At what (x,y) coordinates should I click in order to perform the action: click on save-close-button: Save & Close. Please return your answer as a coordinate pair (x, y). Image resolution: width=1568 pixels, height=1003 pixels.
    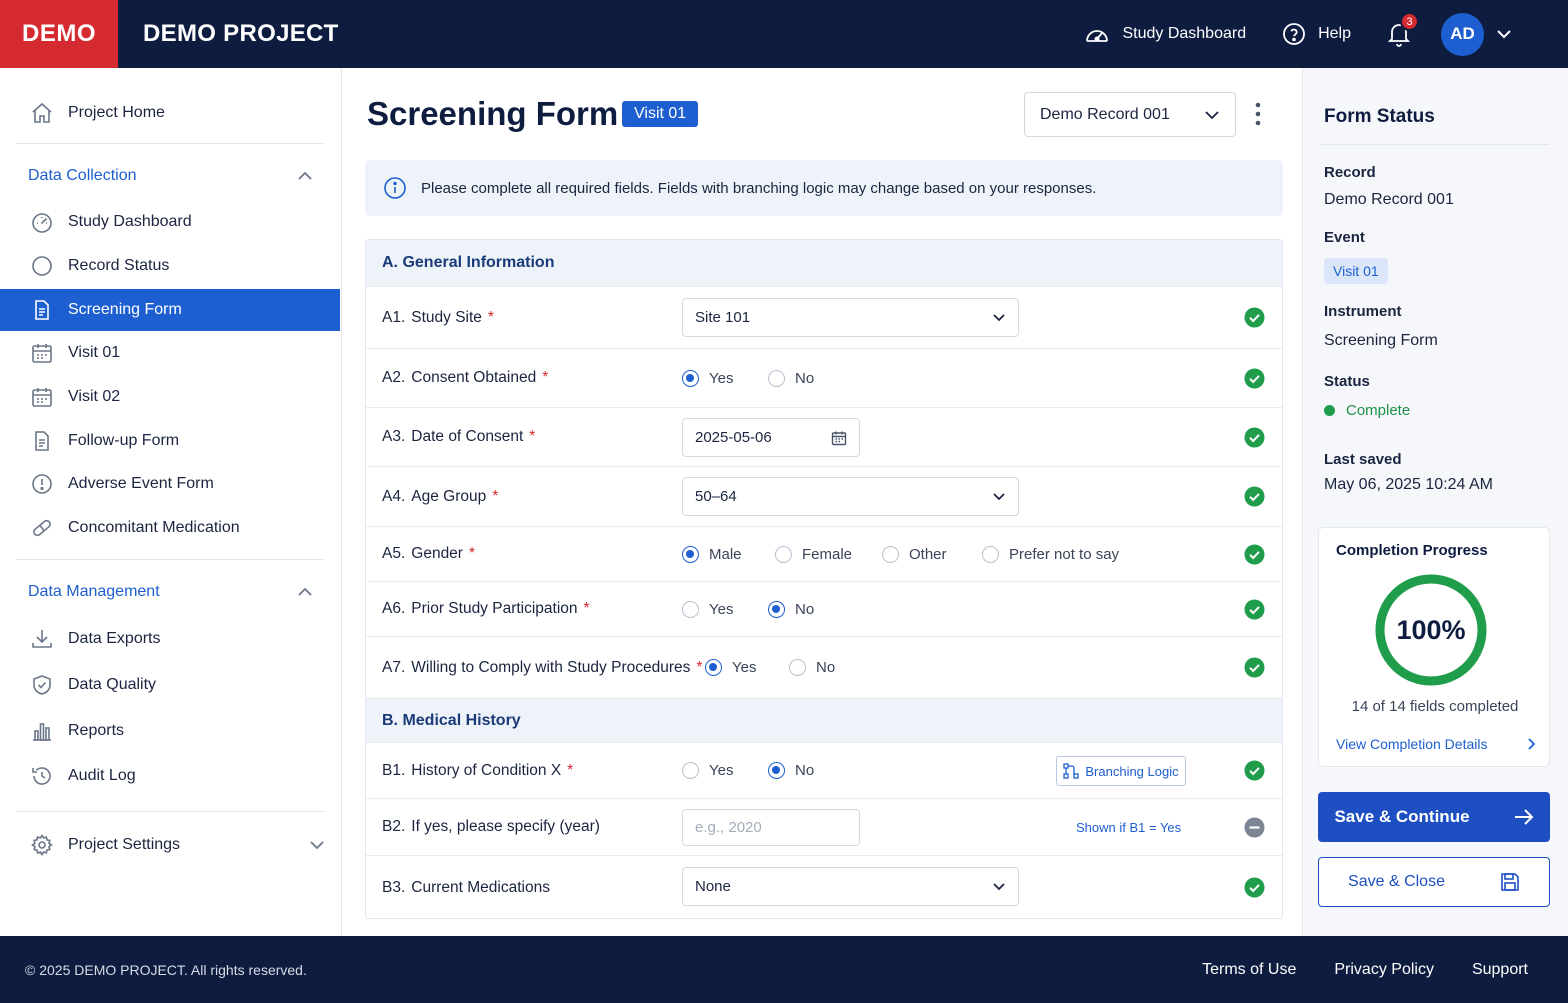
    Looking at the image, I should click on (1434, 882).